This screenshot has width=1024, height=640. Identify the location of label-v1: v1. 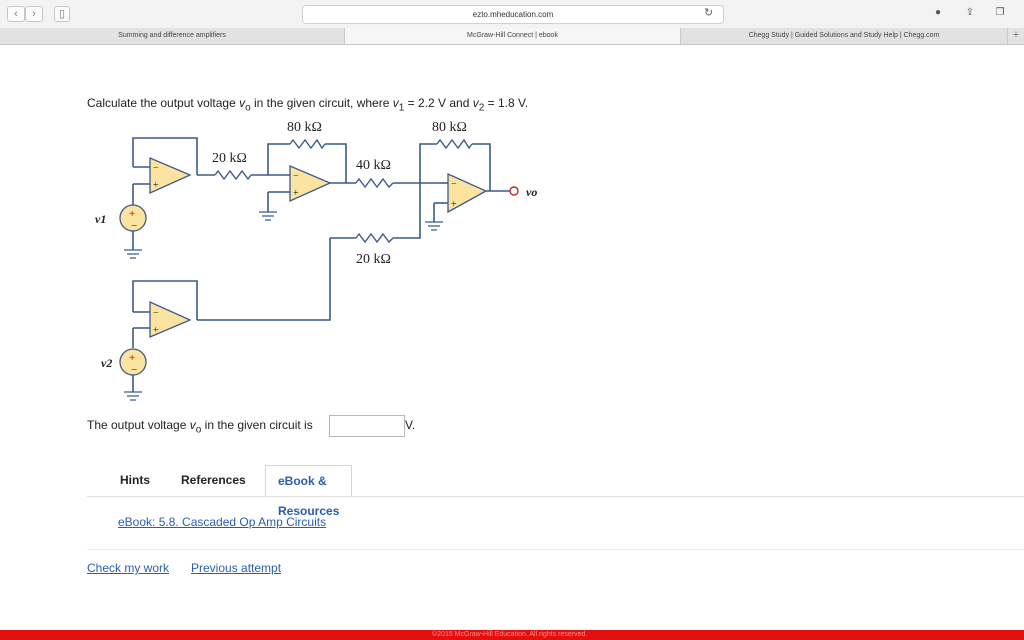
(100, 219).